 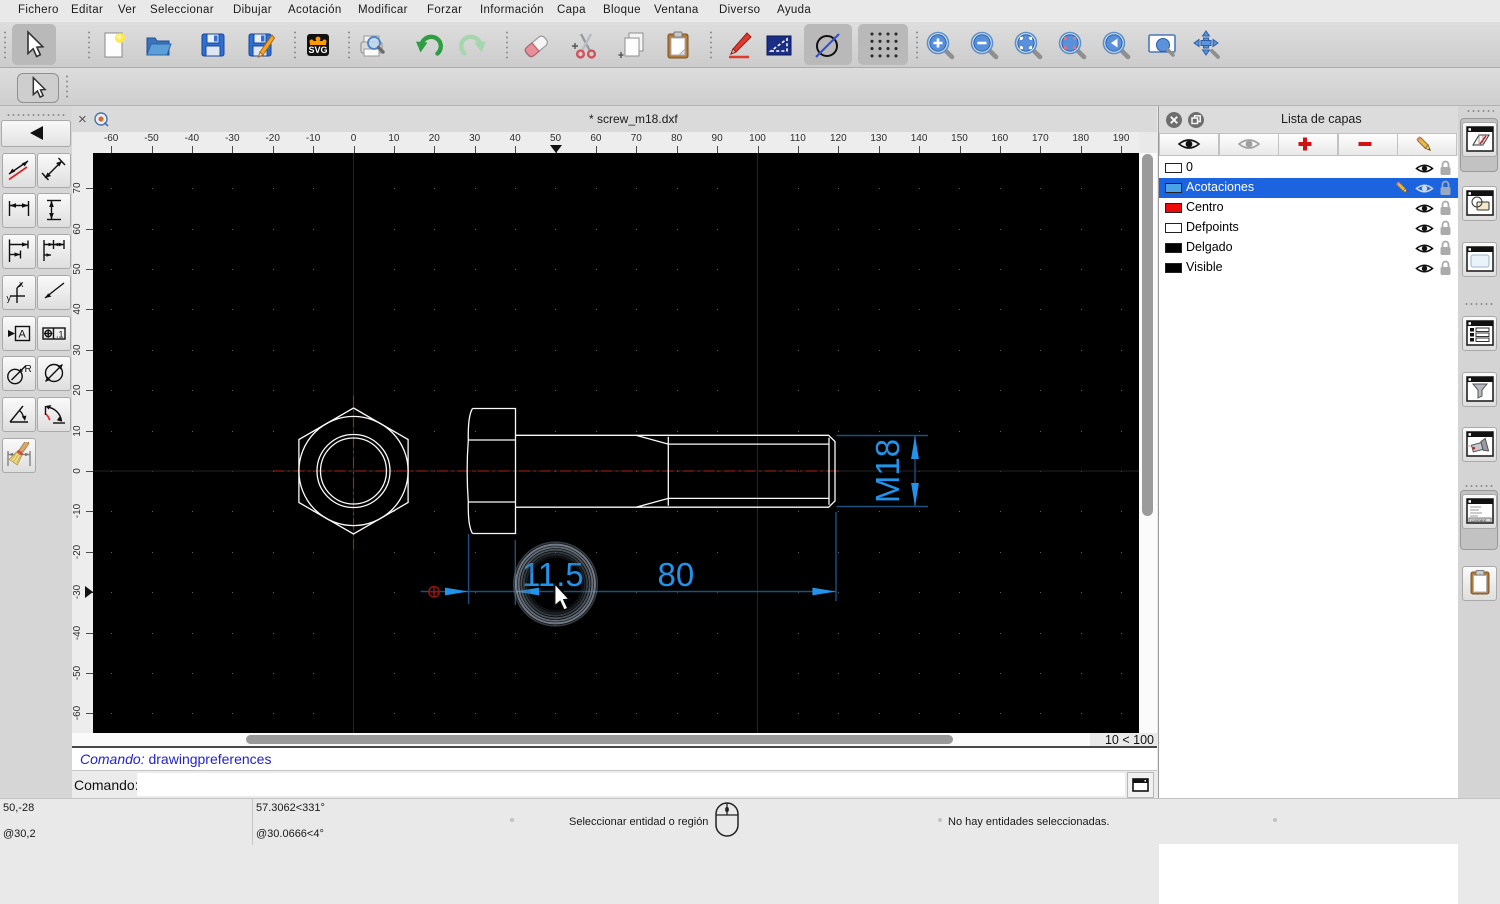 I want to click on svg-text: A, so click(x=23, y=335).